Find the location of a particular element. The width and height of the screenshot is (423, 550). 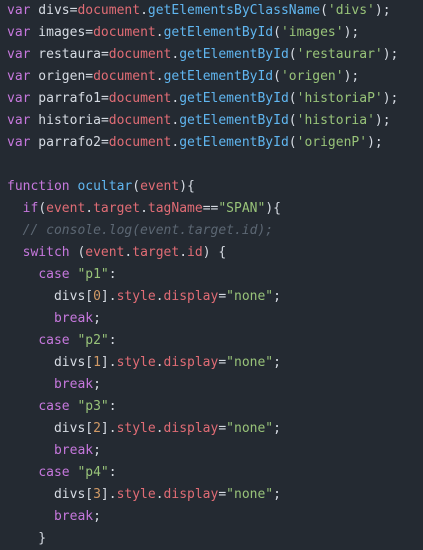

code-token: "p4" is located at coordinates (93, 472).